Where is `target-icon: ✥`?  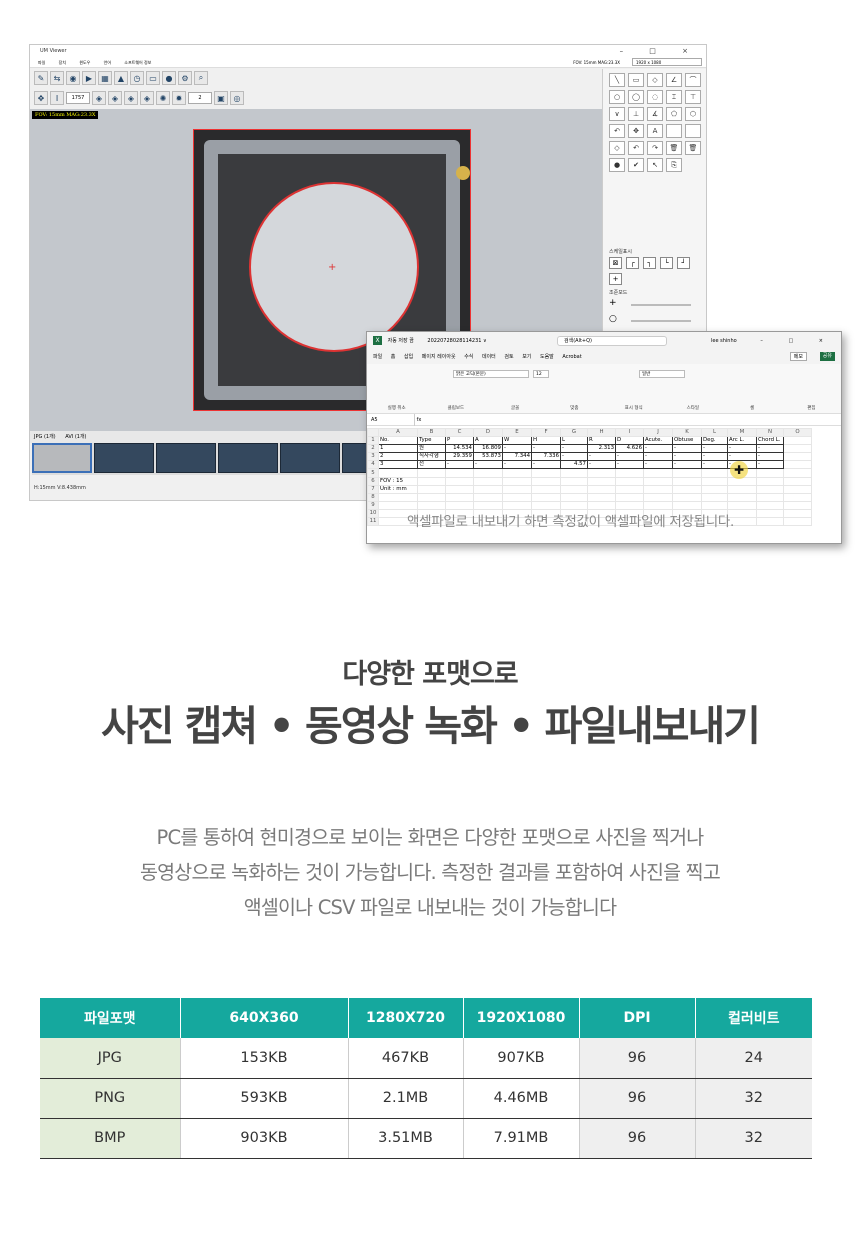 target-icon: ✥ is located at coordinates (41, 98).